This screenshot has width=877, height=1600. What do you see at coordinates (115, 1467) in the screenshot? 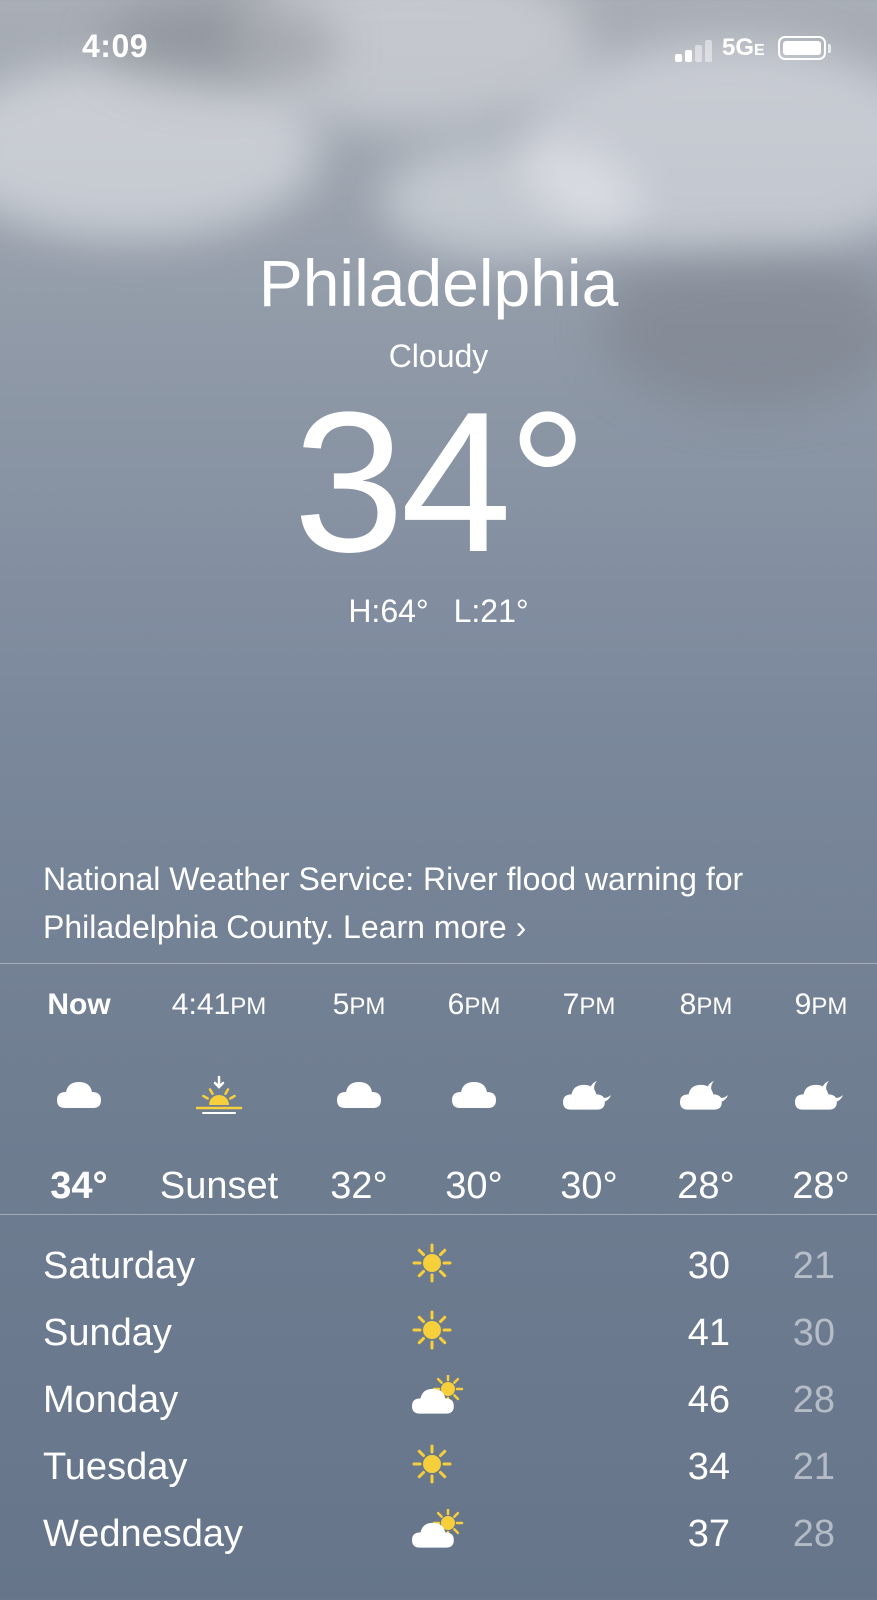
I see `day-name: Tuesday` at bounding box center [115, 1467].